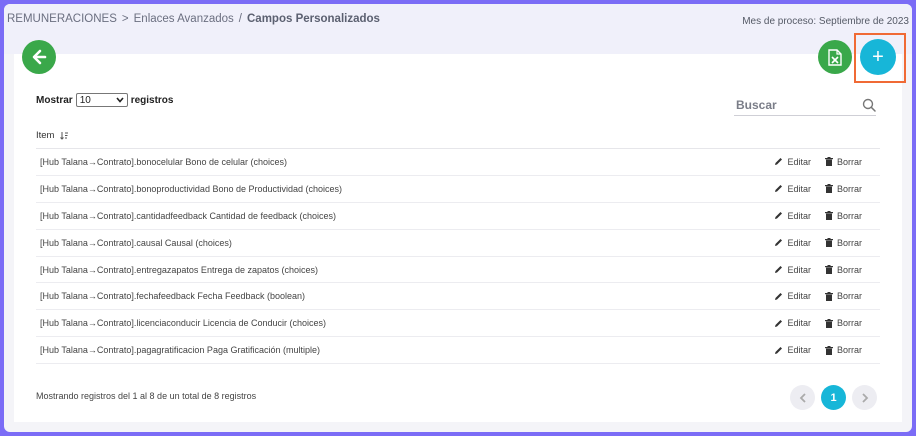  I want to click on export-excel-button, so click(835, 57).